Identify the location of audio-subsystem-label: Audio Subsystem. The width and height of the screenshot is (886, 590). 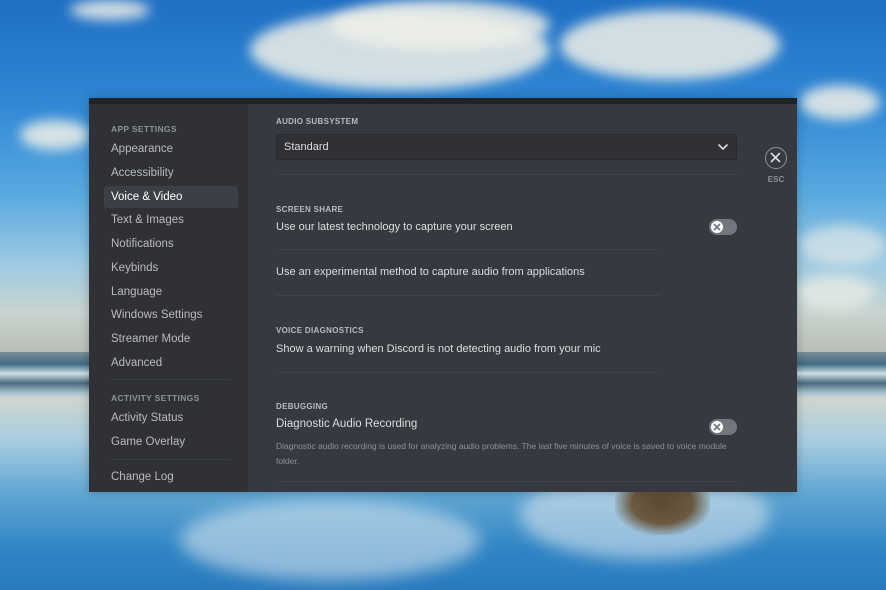
(317, 121).